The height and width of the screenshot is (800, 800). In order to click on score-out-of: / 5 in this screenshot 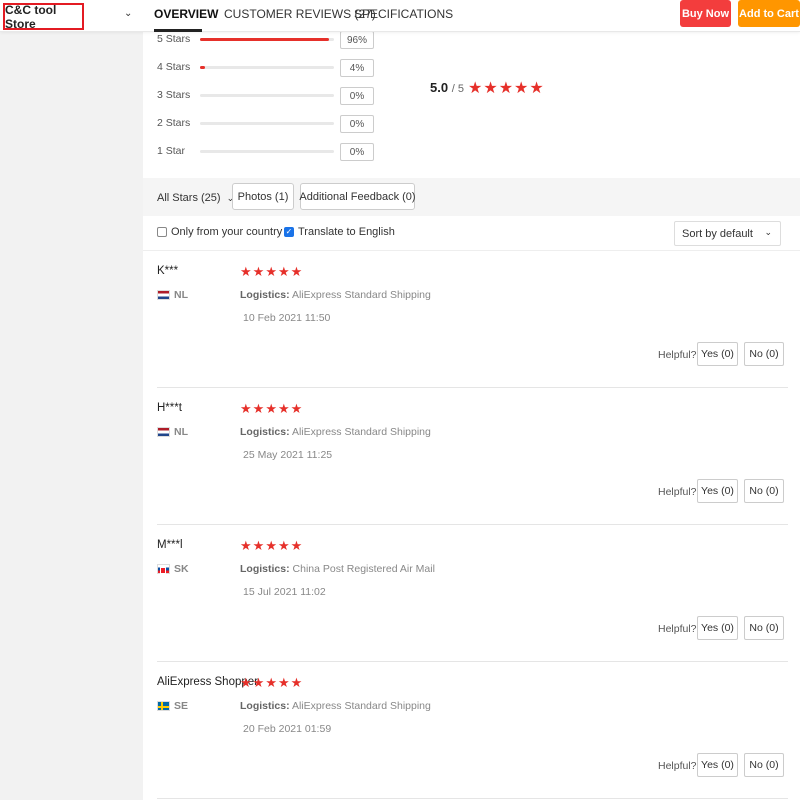, I will do `click(457, 89)`.